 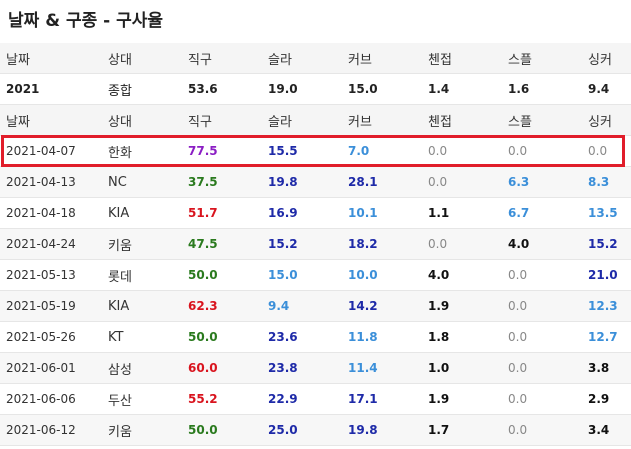 What do you see at coordinates (142, 337) in the screenshot?
I see `row-opponent: KT` at bounding box center [142, 337].